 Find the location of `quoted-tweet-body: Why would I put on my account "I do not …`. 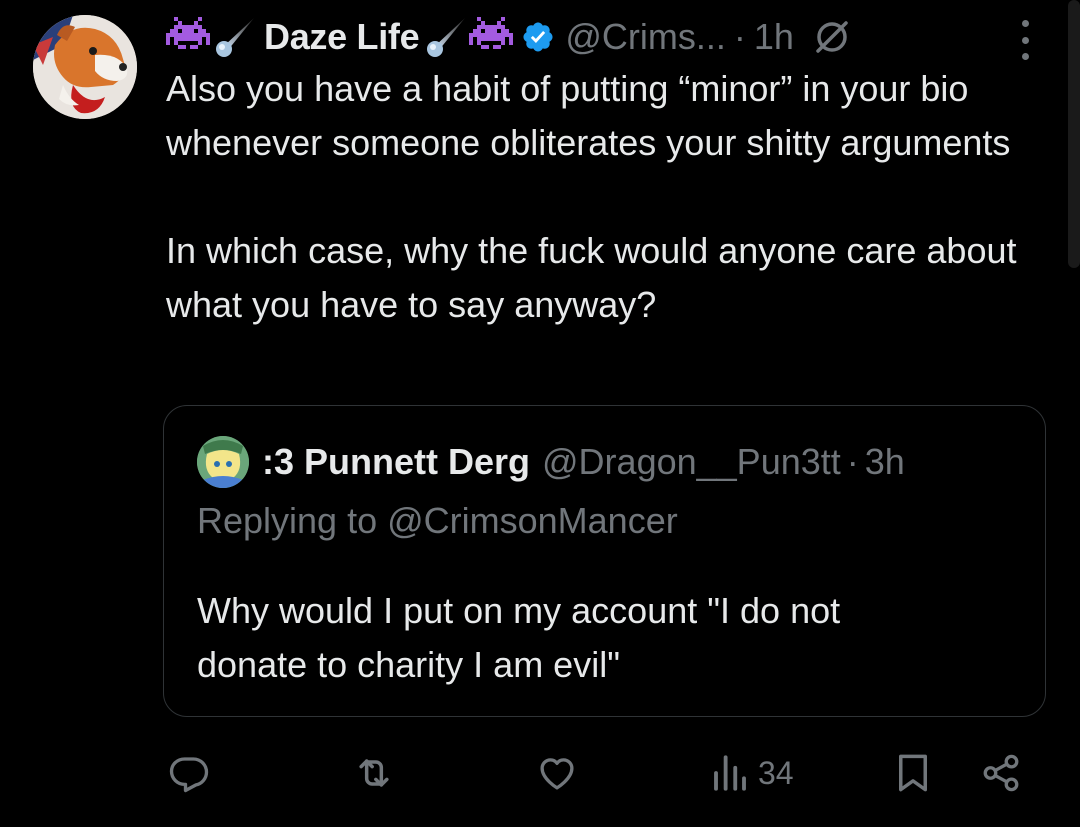

quoted-tweet-body: Why would I put on my account "I do not … is located at coordinates (607, 638).